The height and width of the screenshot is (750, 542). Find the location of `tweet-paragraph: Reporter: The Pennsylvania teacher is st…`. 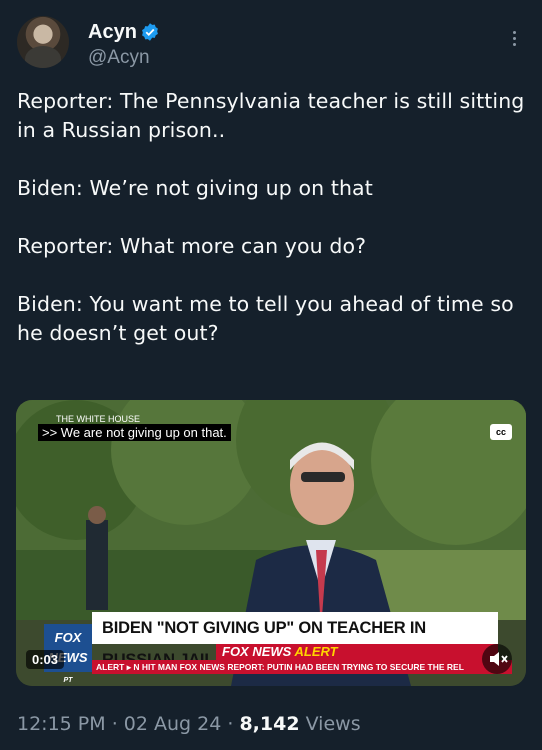

tweet-paragraph: Reporter: The Pennsylvania teacher is st… is located at coordinates (271, 115).